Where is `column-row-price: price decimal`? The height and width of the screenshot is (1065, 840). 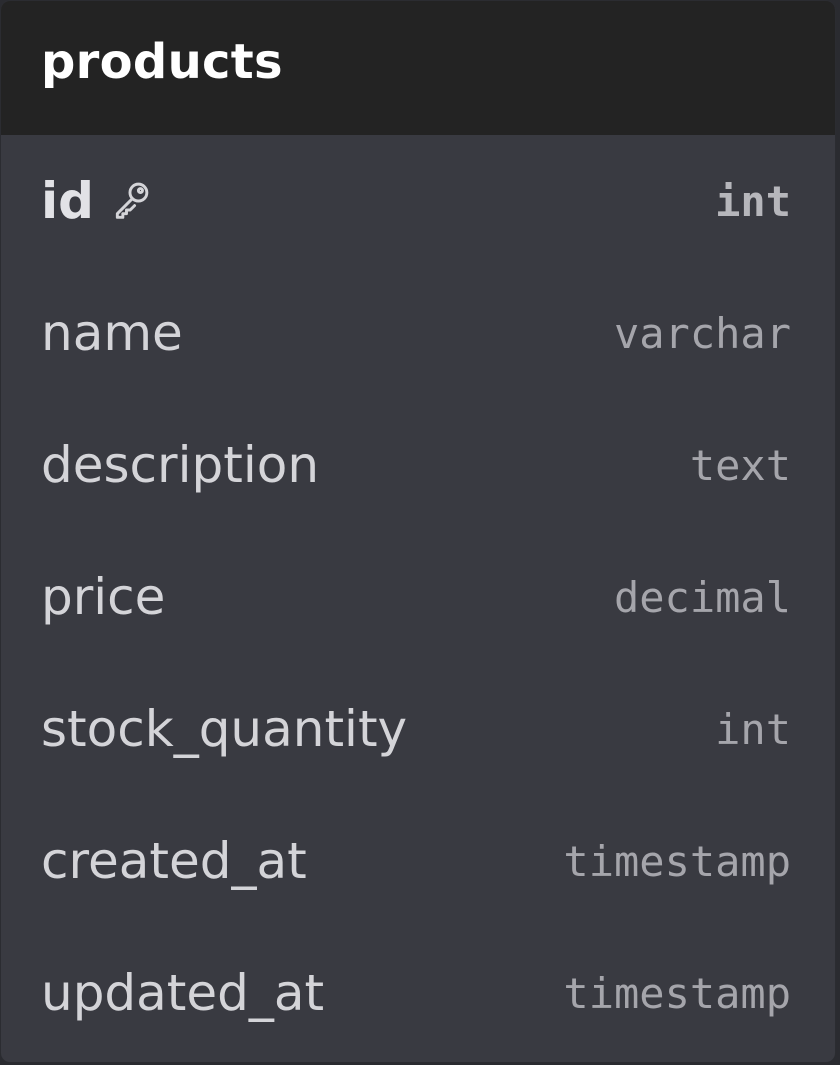
column-row-price: price decimal is located at coordinates (418, 597).